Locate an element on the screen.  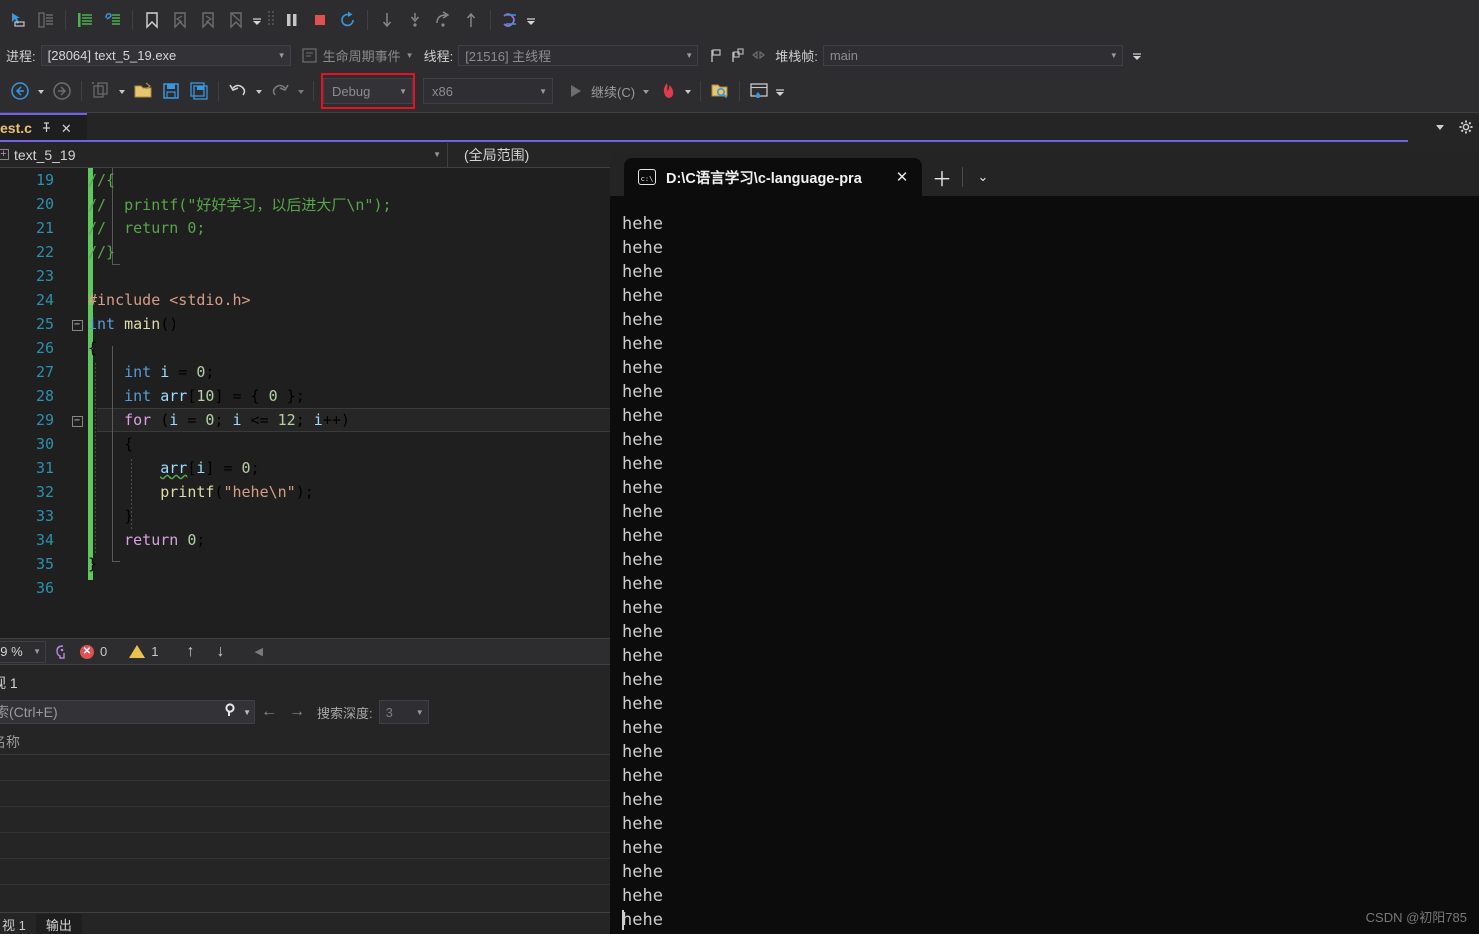
editor-tab-active: est.c ✕ is located at coordinates (43, 127).